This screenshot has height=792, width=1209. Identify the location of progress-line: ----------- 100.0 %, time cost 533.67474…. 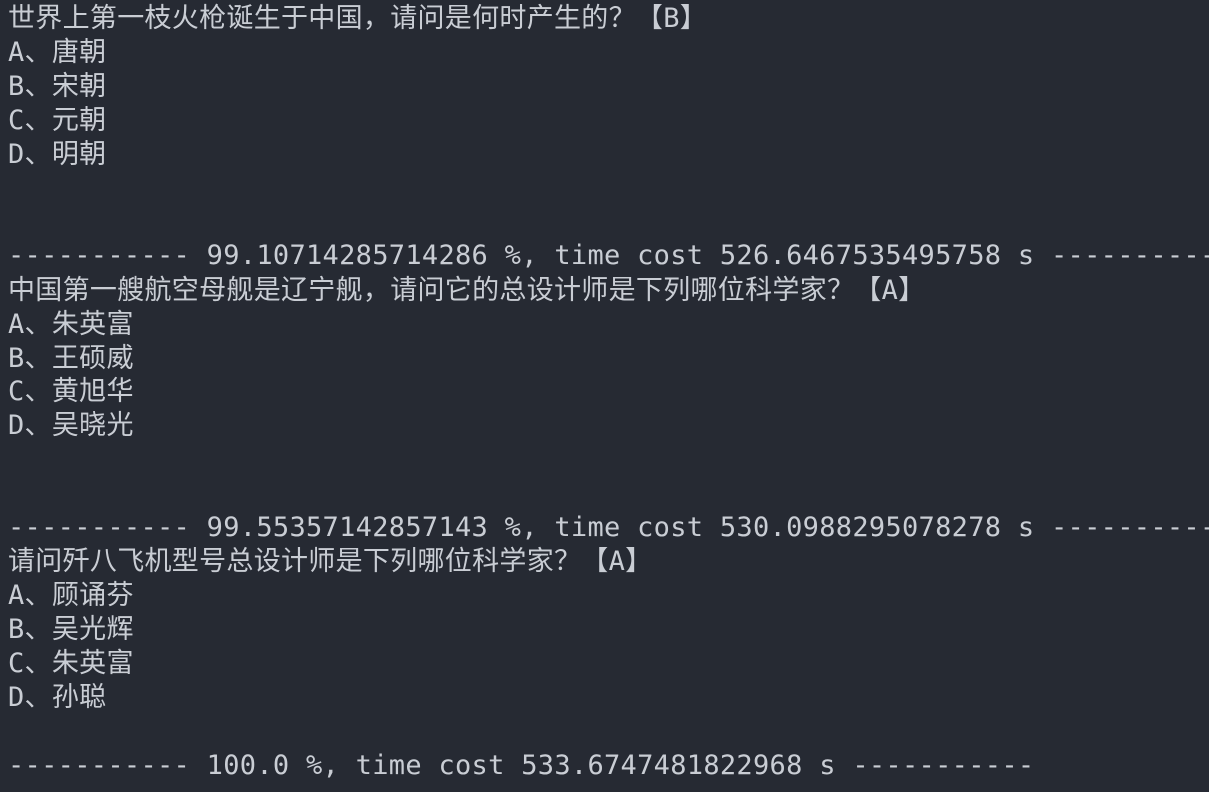
(521, 765).